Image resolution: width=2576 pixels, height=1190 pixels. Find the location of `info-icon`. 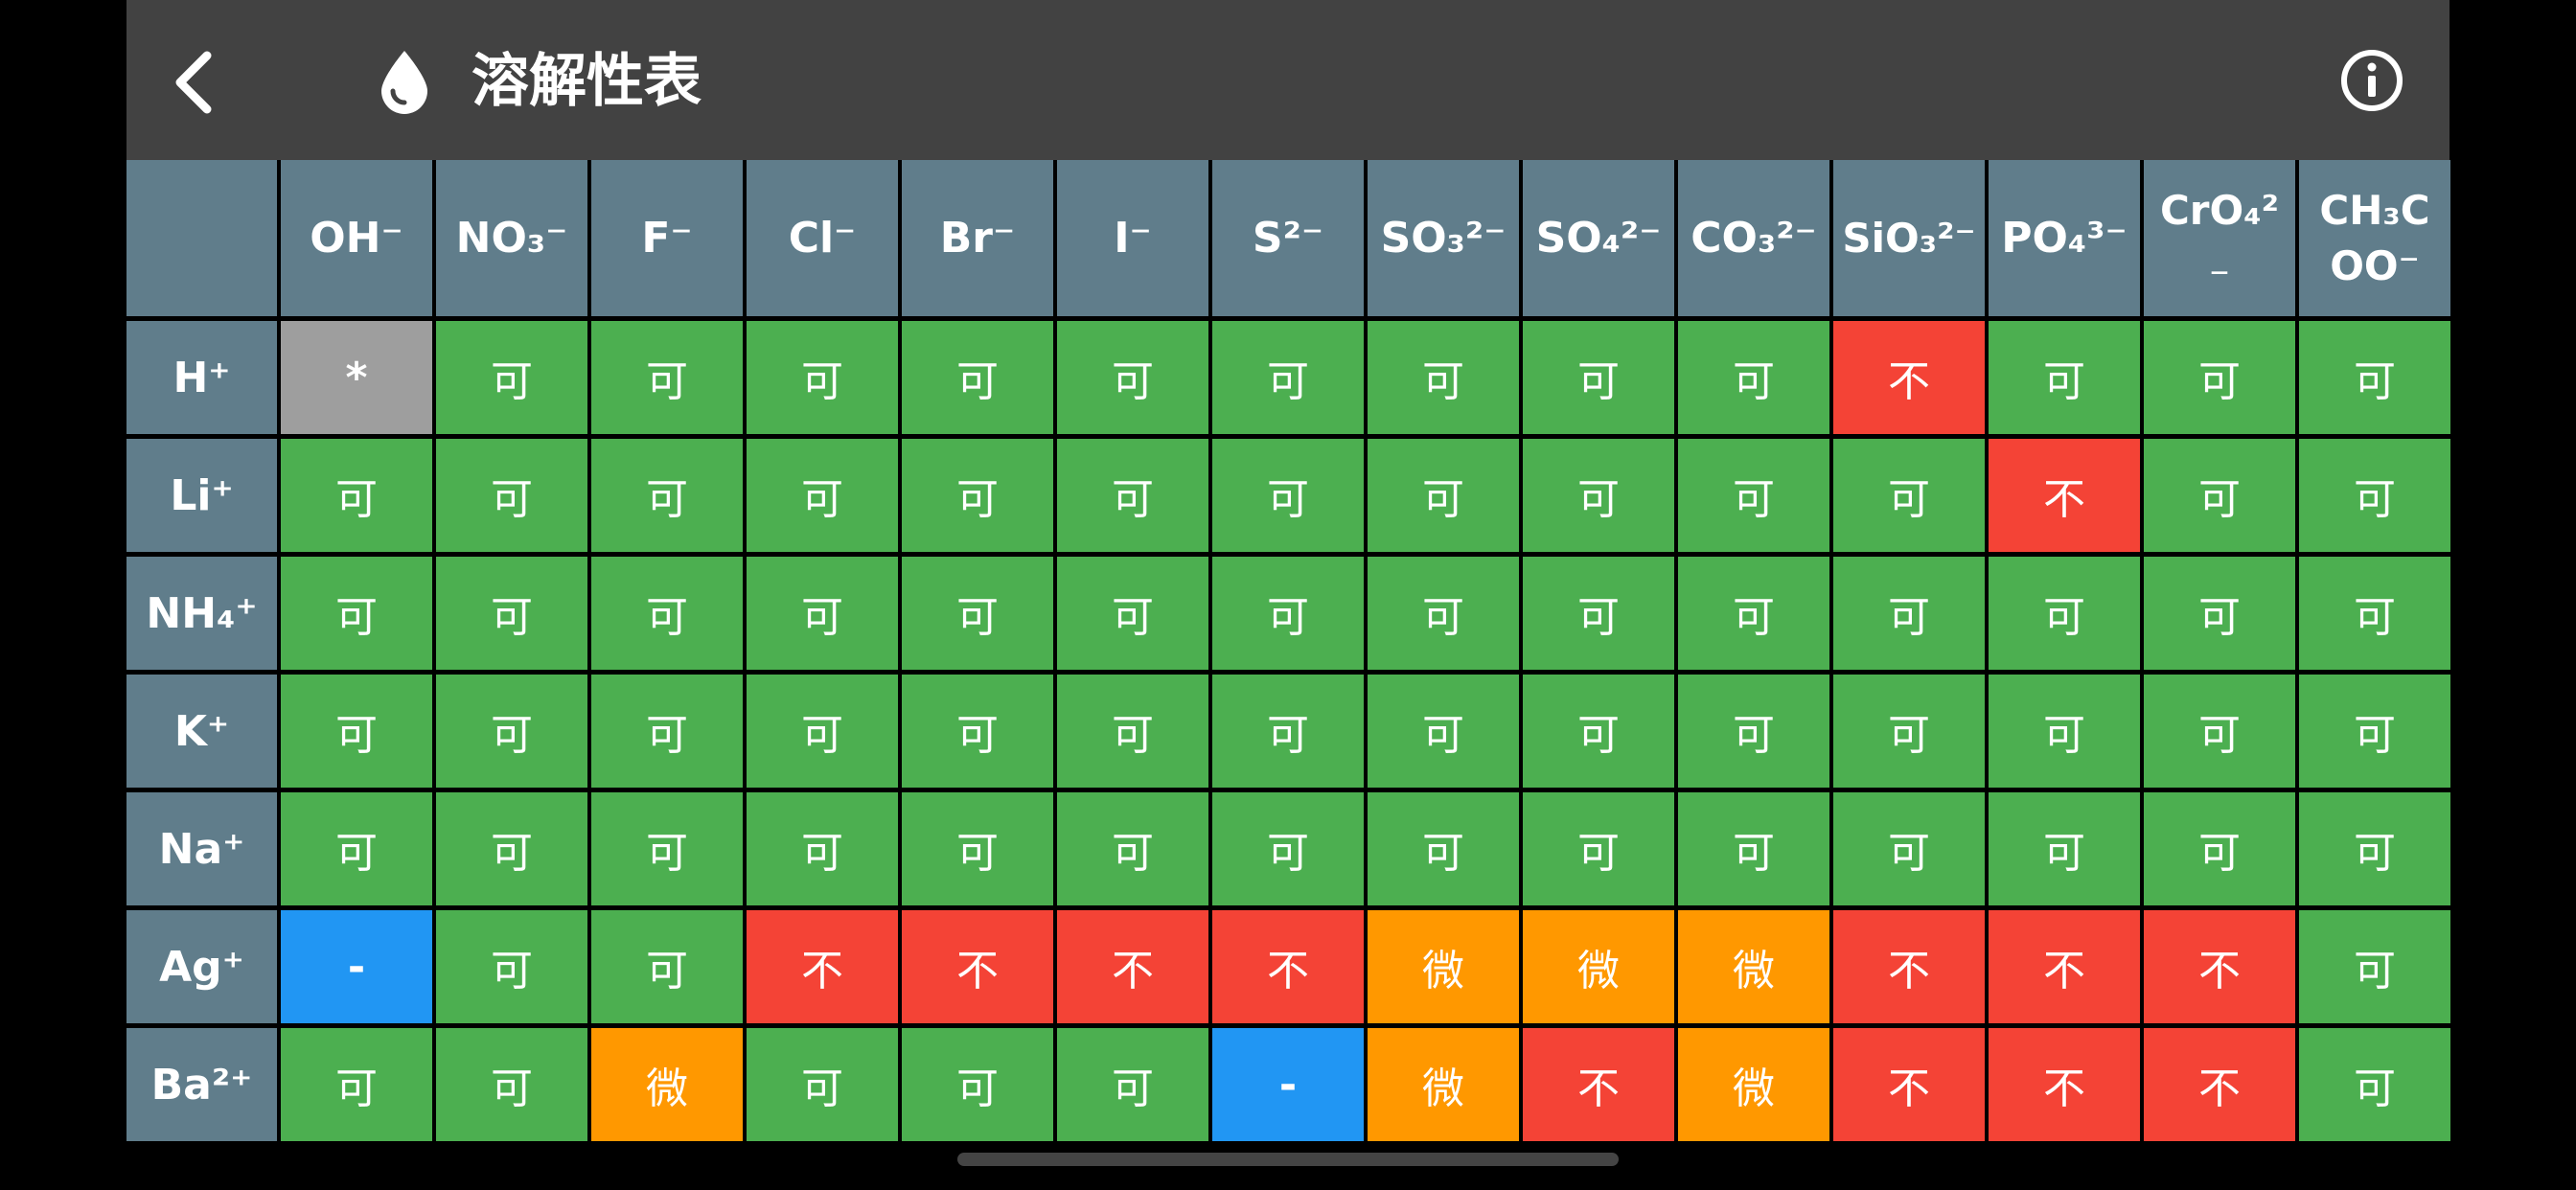

info-icon is located at coordinates (2371, 81).